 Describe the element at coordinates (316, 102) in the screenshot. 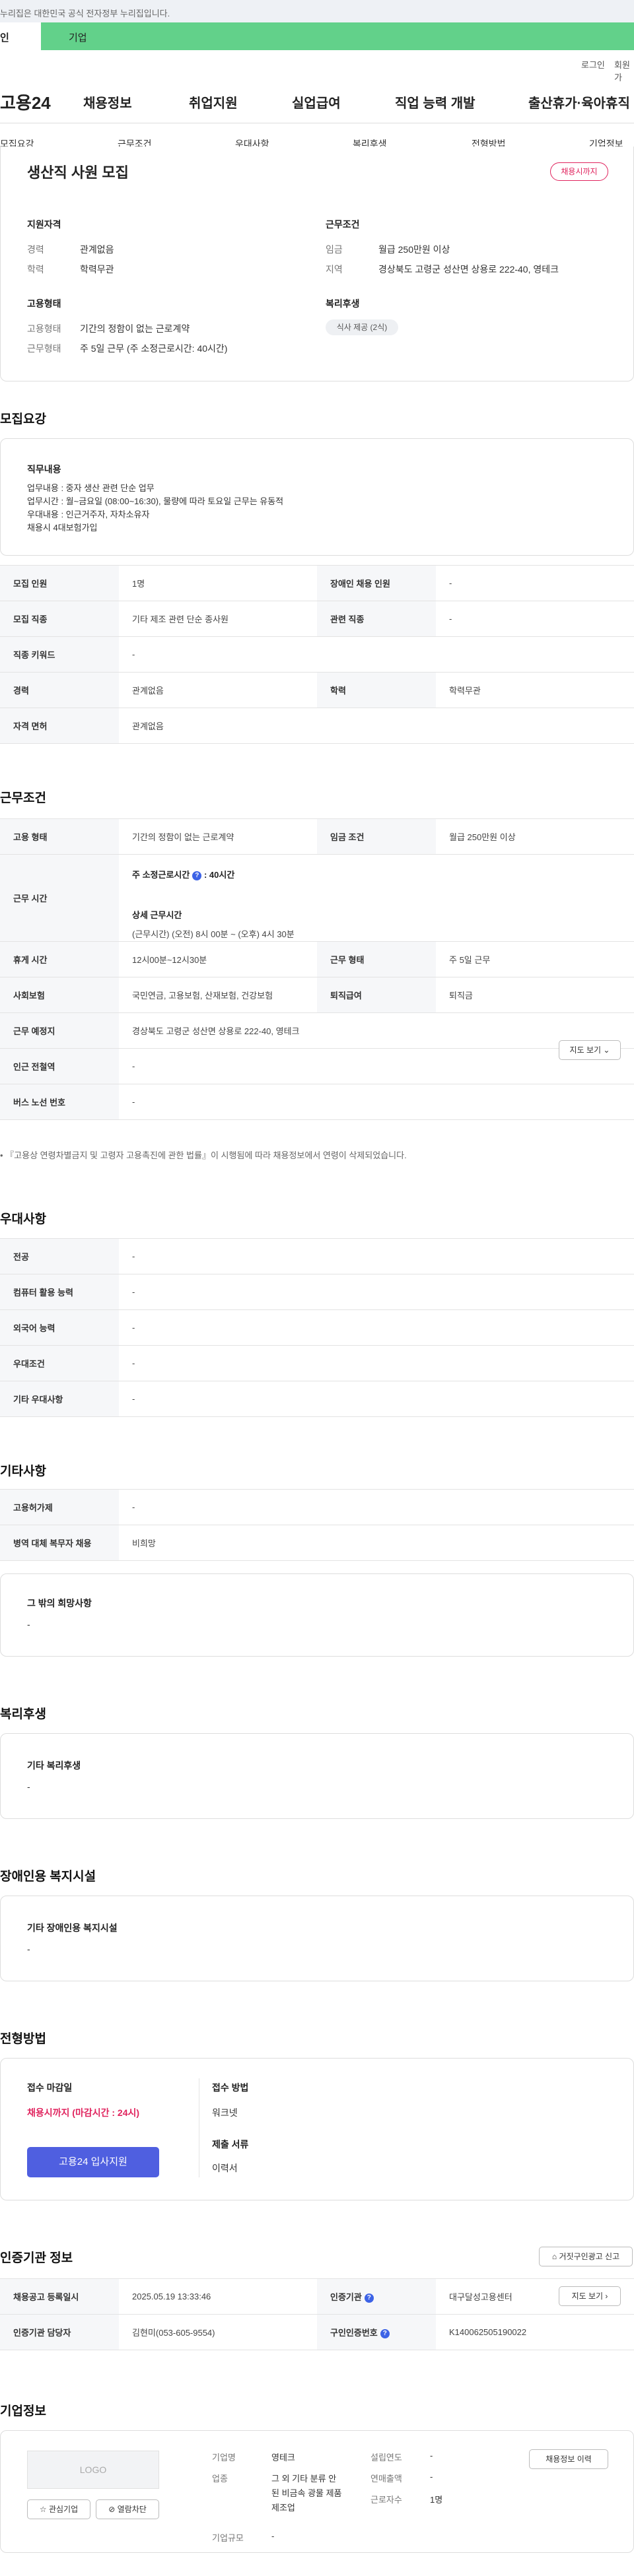

I see `gnb-item-unemployment-benefit: 실업급여` at that location.